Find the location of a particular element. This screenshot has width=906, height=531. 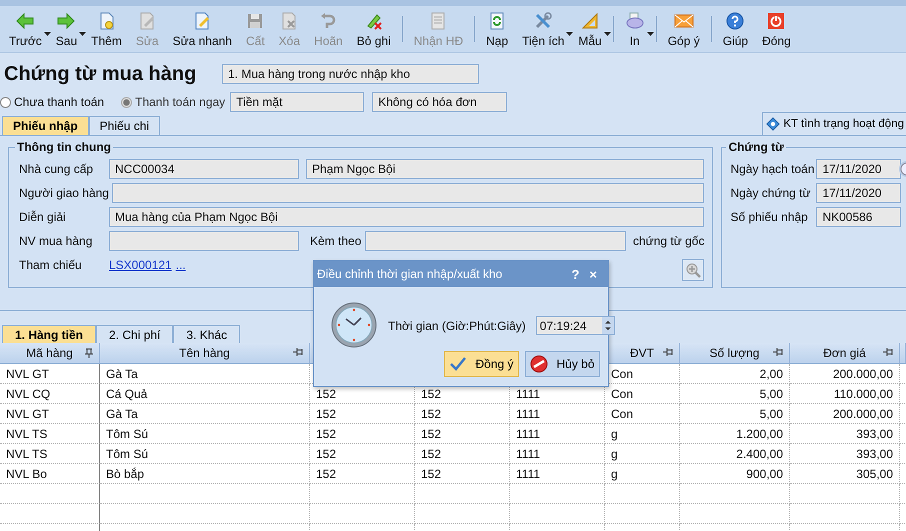

field-label: Ngày chứng từ is located at coordinates (771, 193).